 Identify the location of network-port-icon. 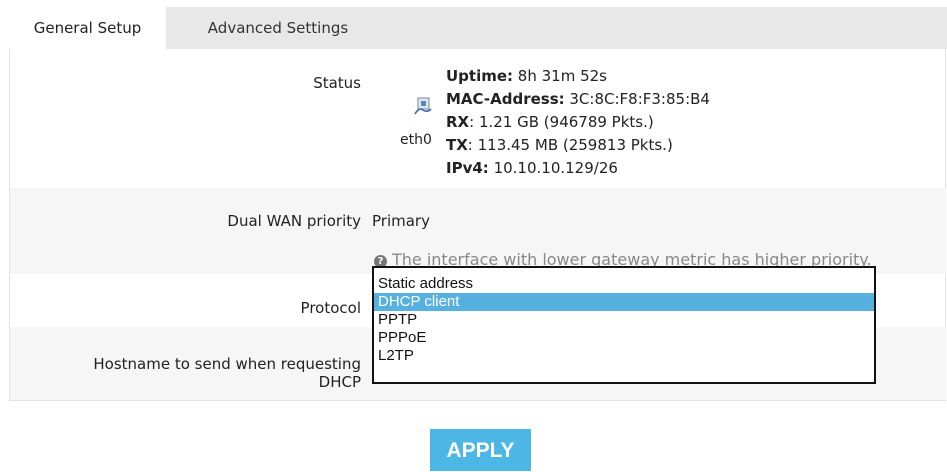
(423, 106).